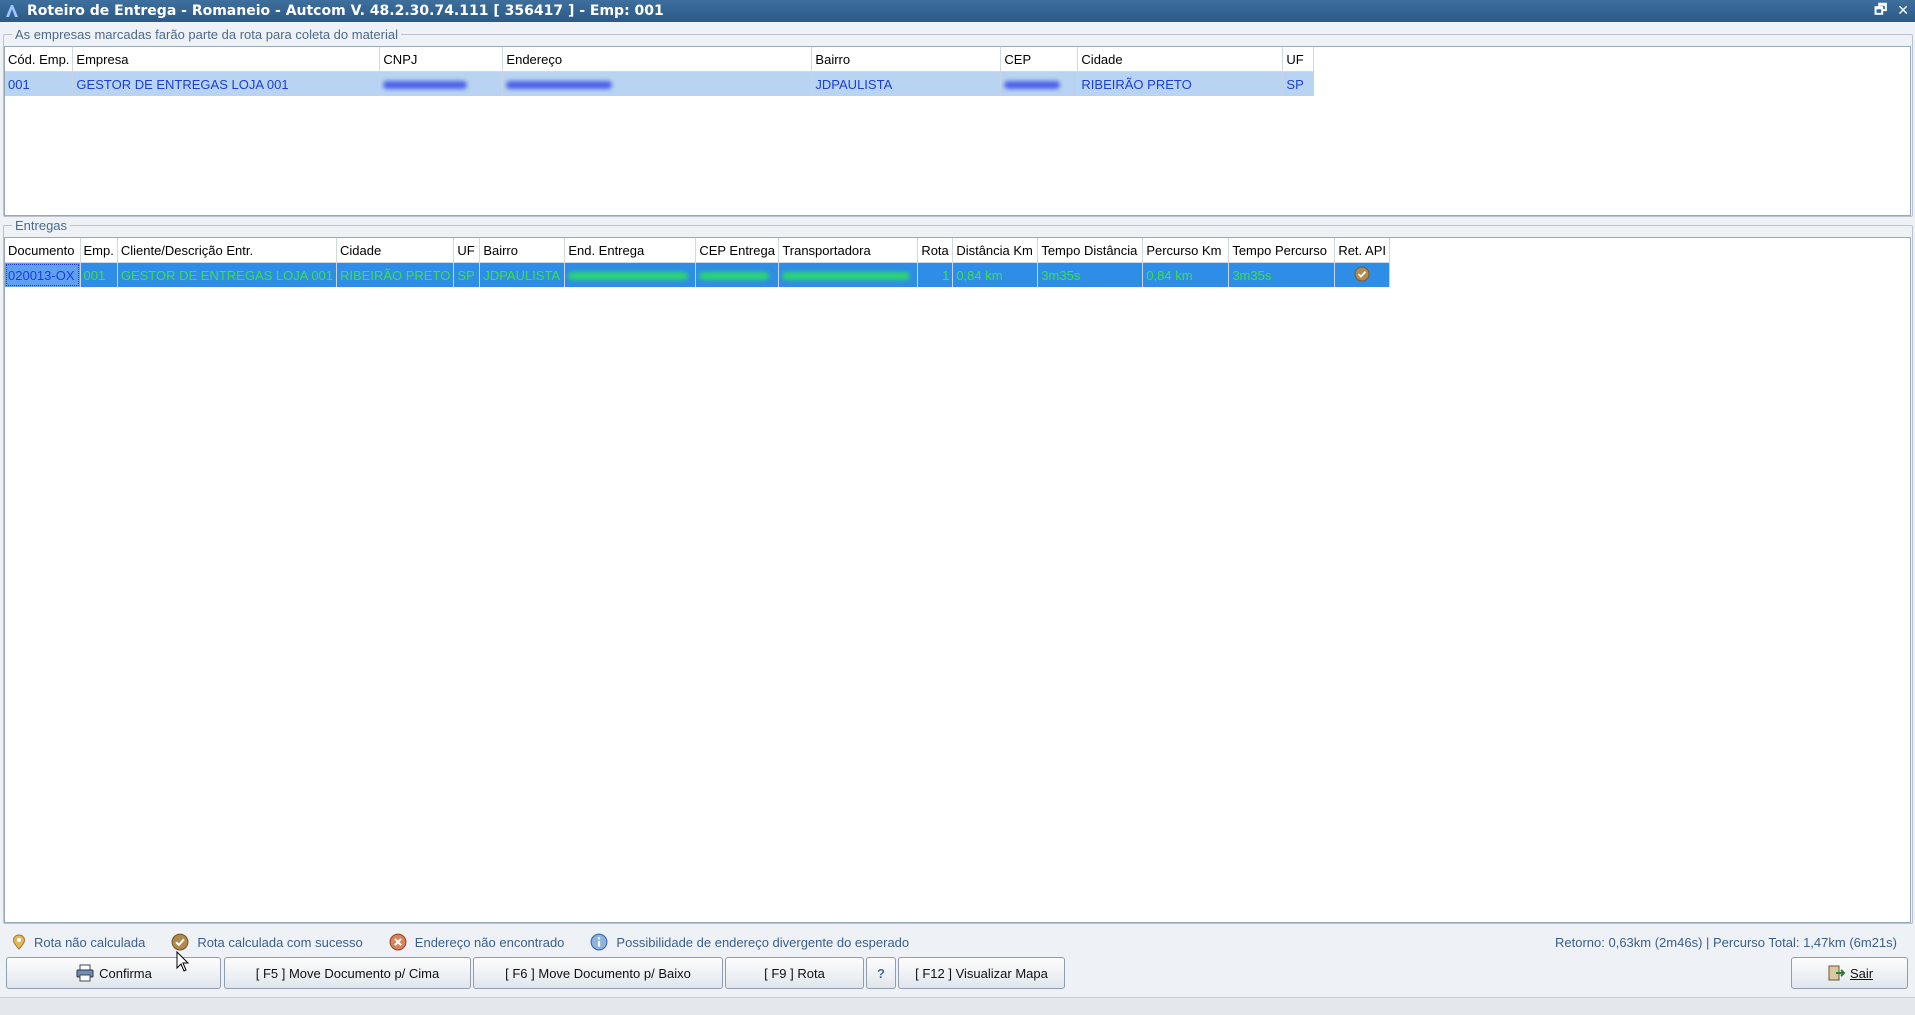 This screenshot has width=1915, height=1015. What do you see at coordinates (957, 1006) in the screenshot?
I see `status-bar` at bounding box center [957, 1006].